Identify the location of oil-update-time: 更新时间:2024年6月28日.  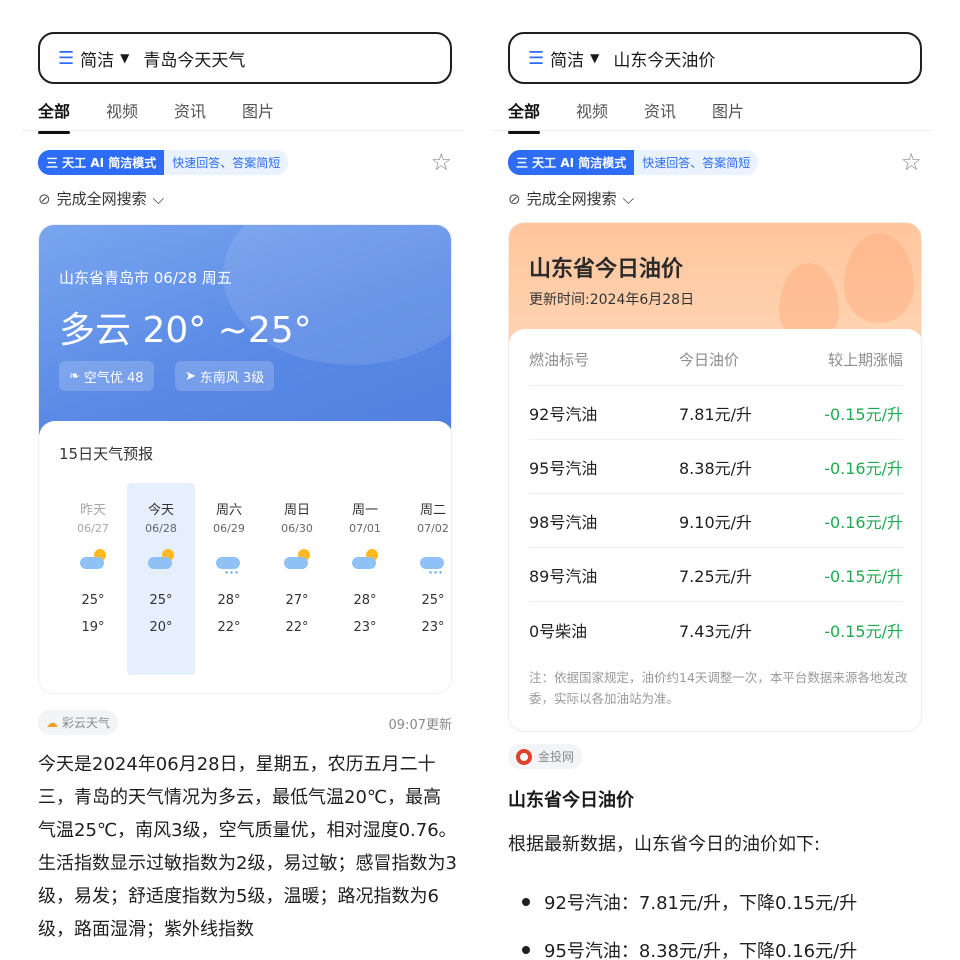
(612, 300).